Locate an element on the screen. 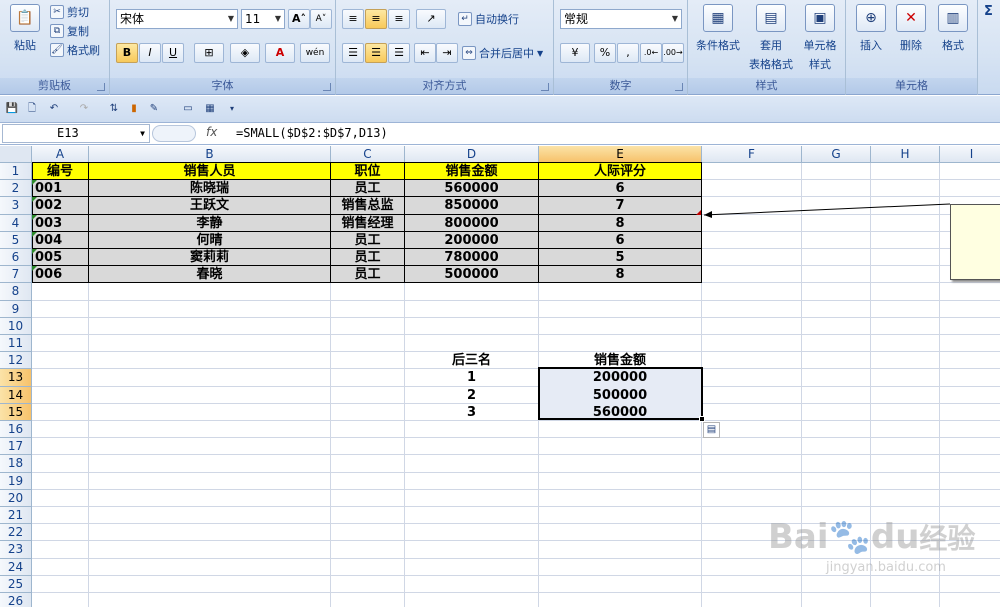 Image resolution: width=1000 pixels, height=607 pixels. format-as-table-button: ▤ 套用 表格格式 is located at coordinates (771, 38).